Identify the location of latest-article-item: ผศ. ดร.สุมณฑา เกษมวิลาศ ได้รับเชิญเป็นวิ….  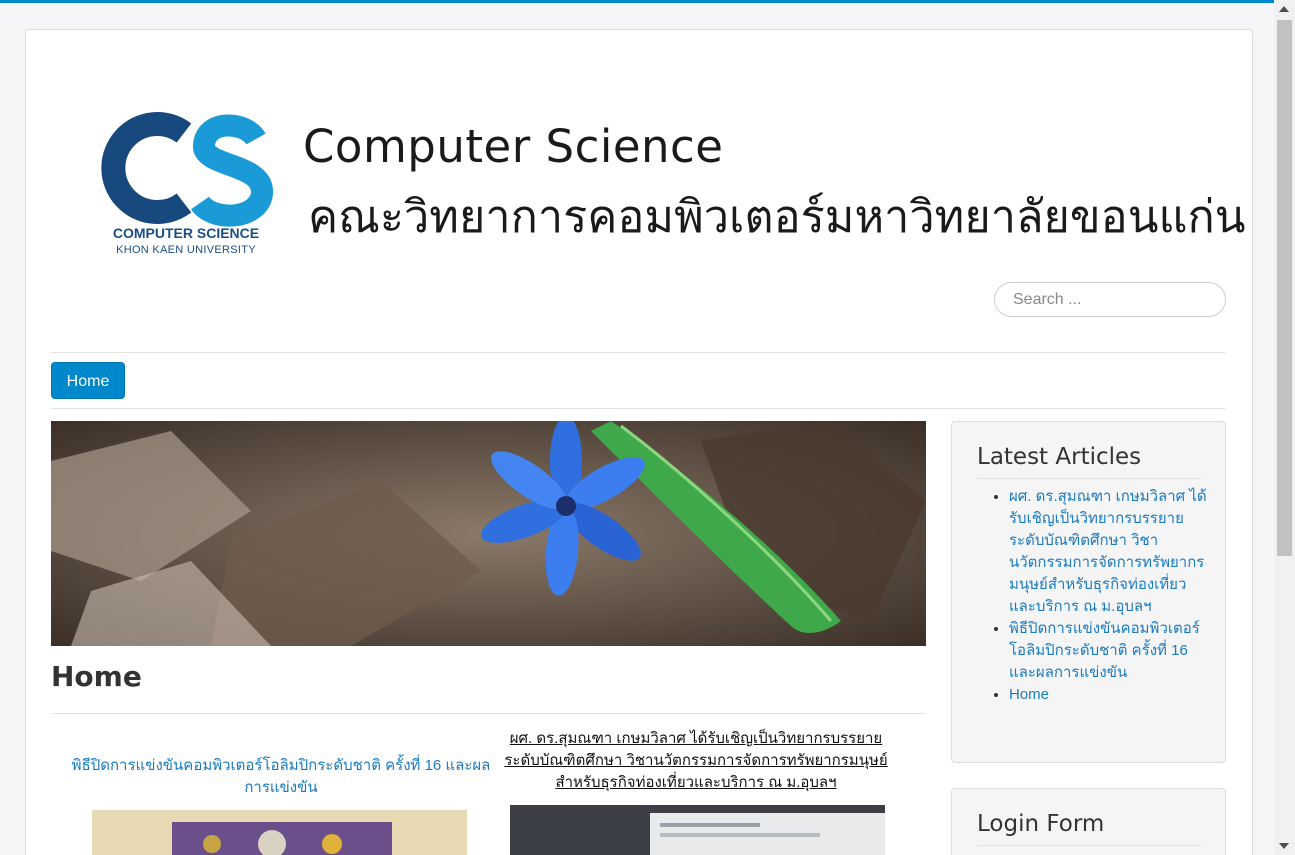
(1109, 552).